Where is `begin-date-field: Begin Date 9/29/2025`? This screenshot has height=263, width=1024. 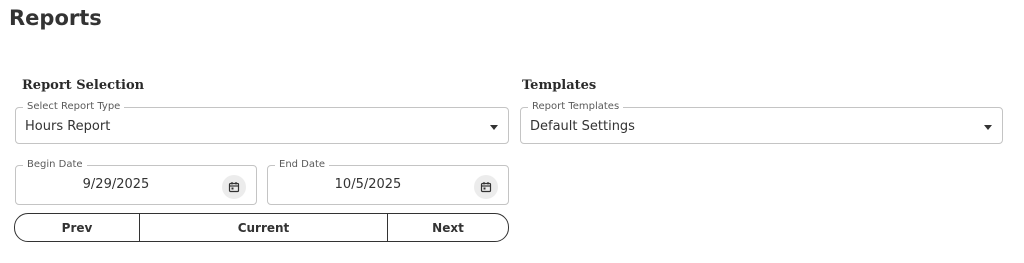
begin-date-field: Begin Date 9/29/2025 is located at coordinates (136, 181).